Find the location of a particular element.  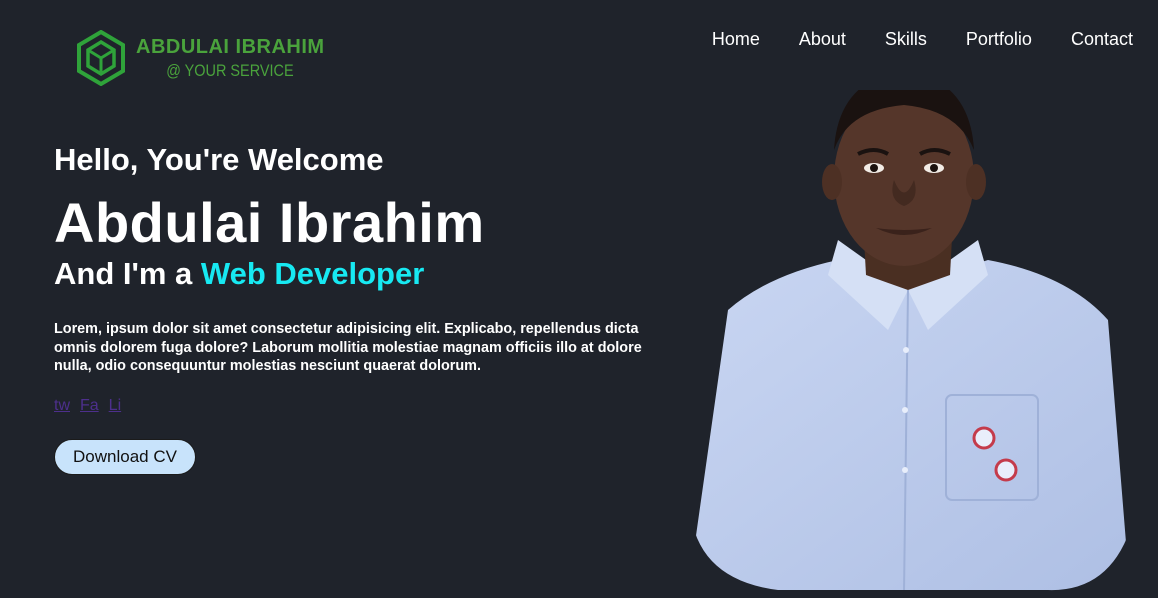

nav-portfolio: Portfolio is located at coordinates (999, 39).